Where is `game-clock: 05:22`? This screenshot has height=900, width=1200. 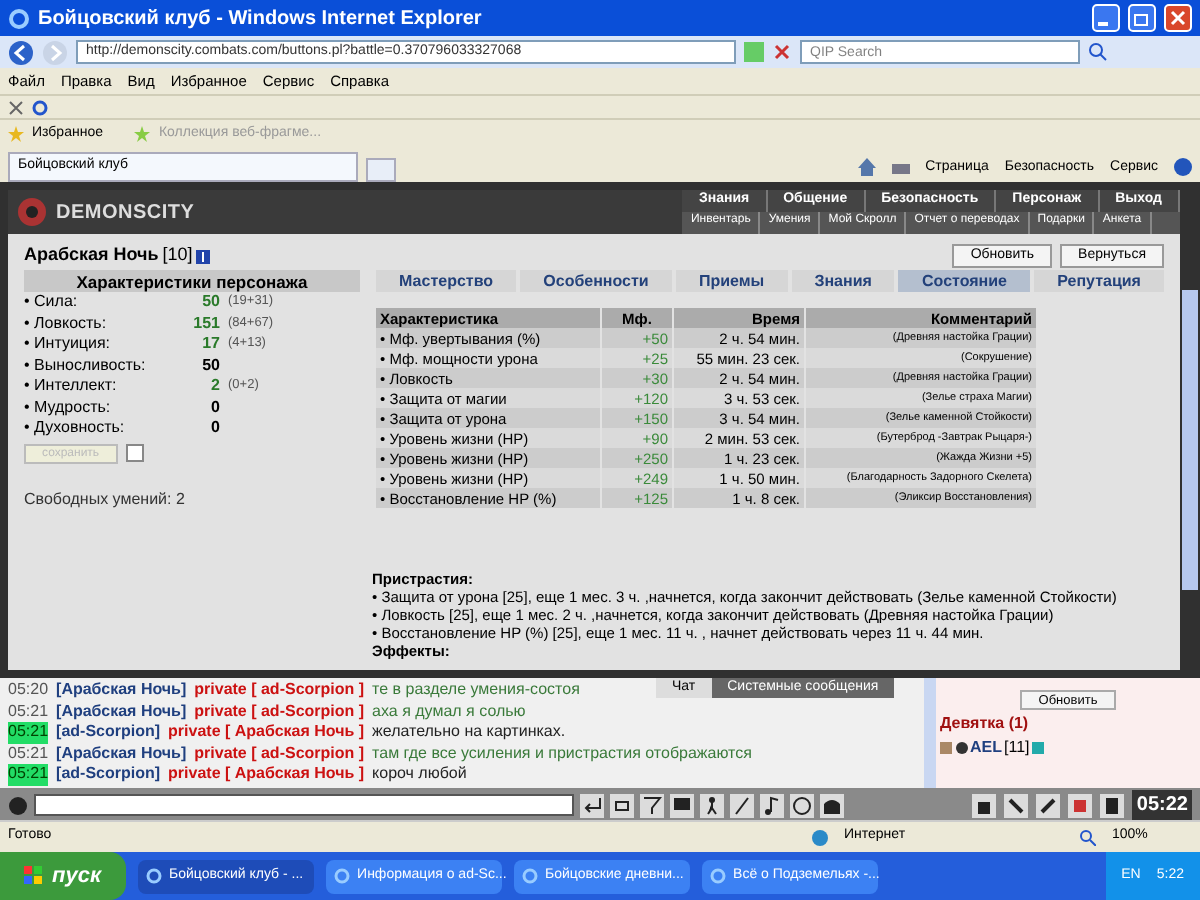 game-clock: 05:22 is located at coordinates (1162, 805).